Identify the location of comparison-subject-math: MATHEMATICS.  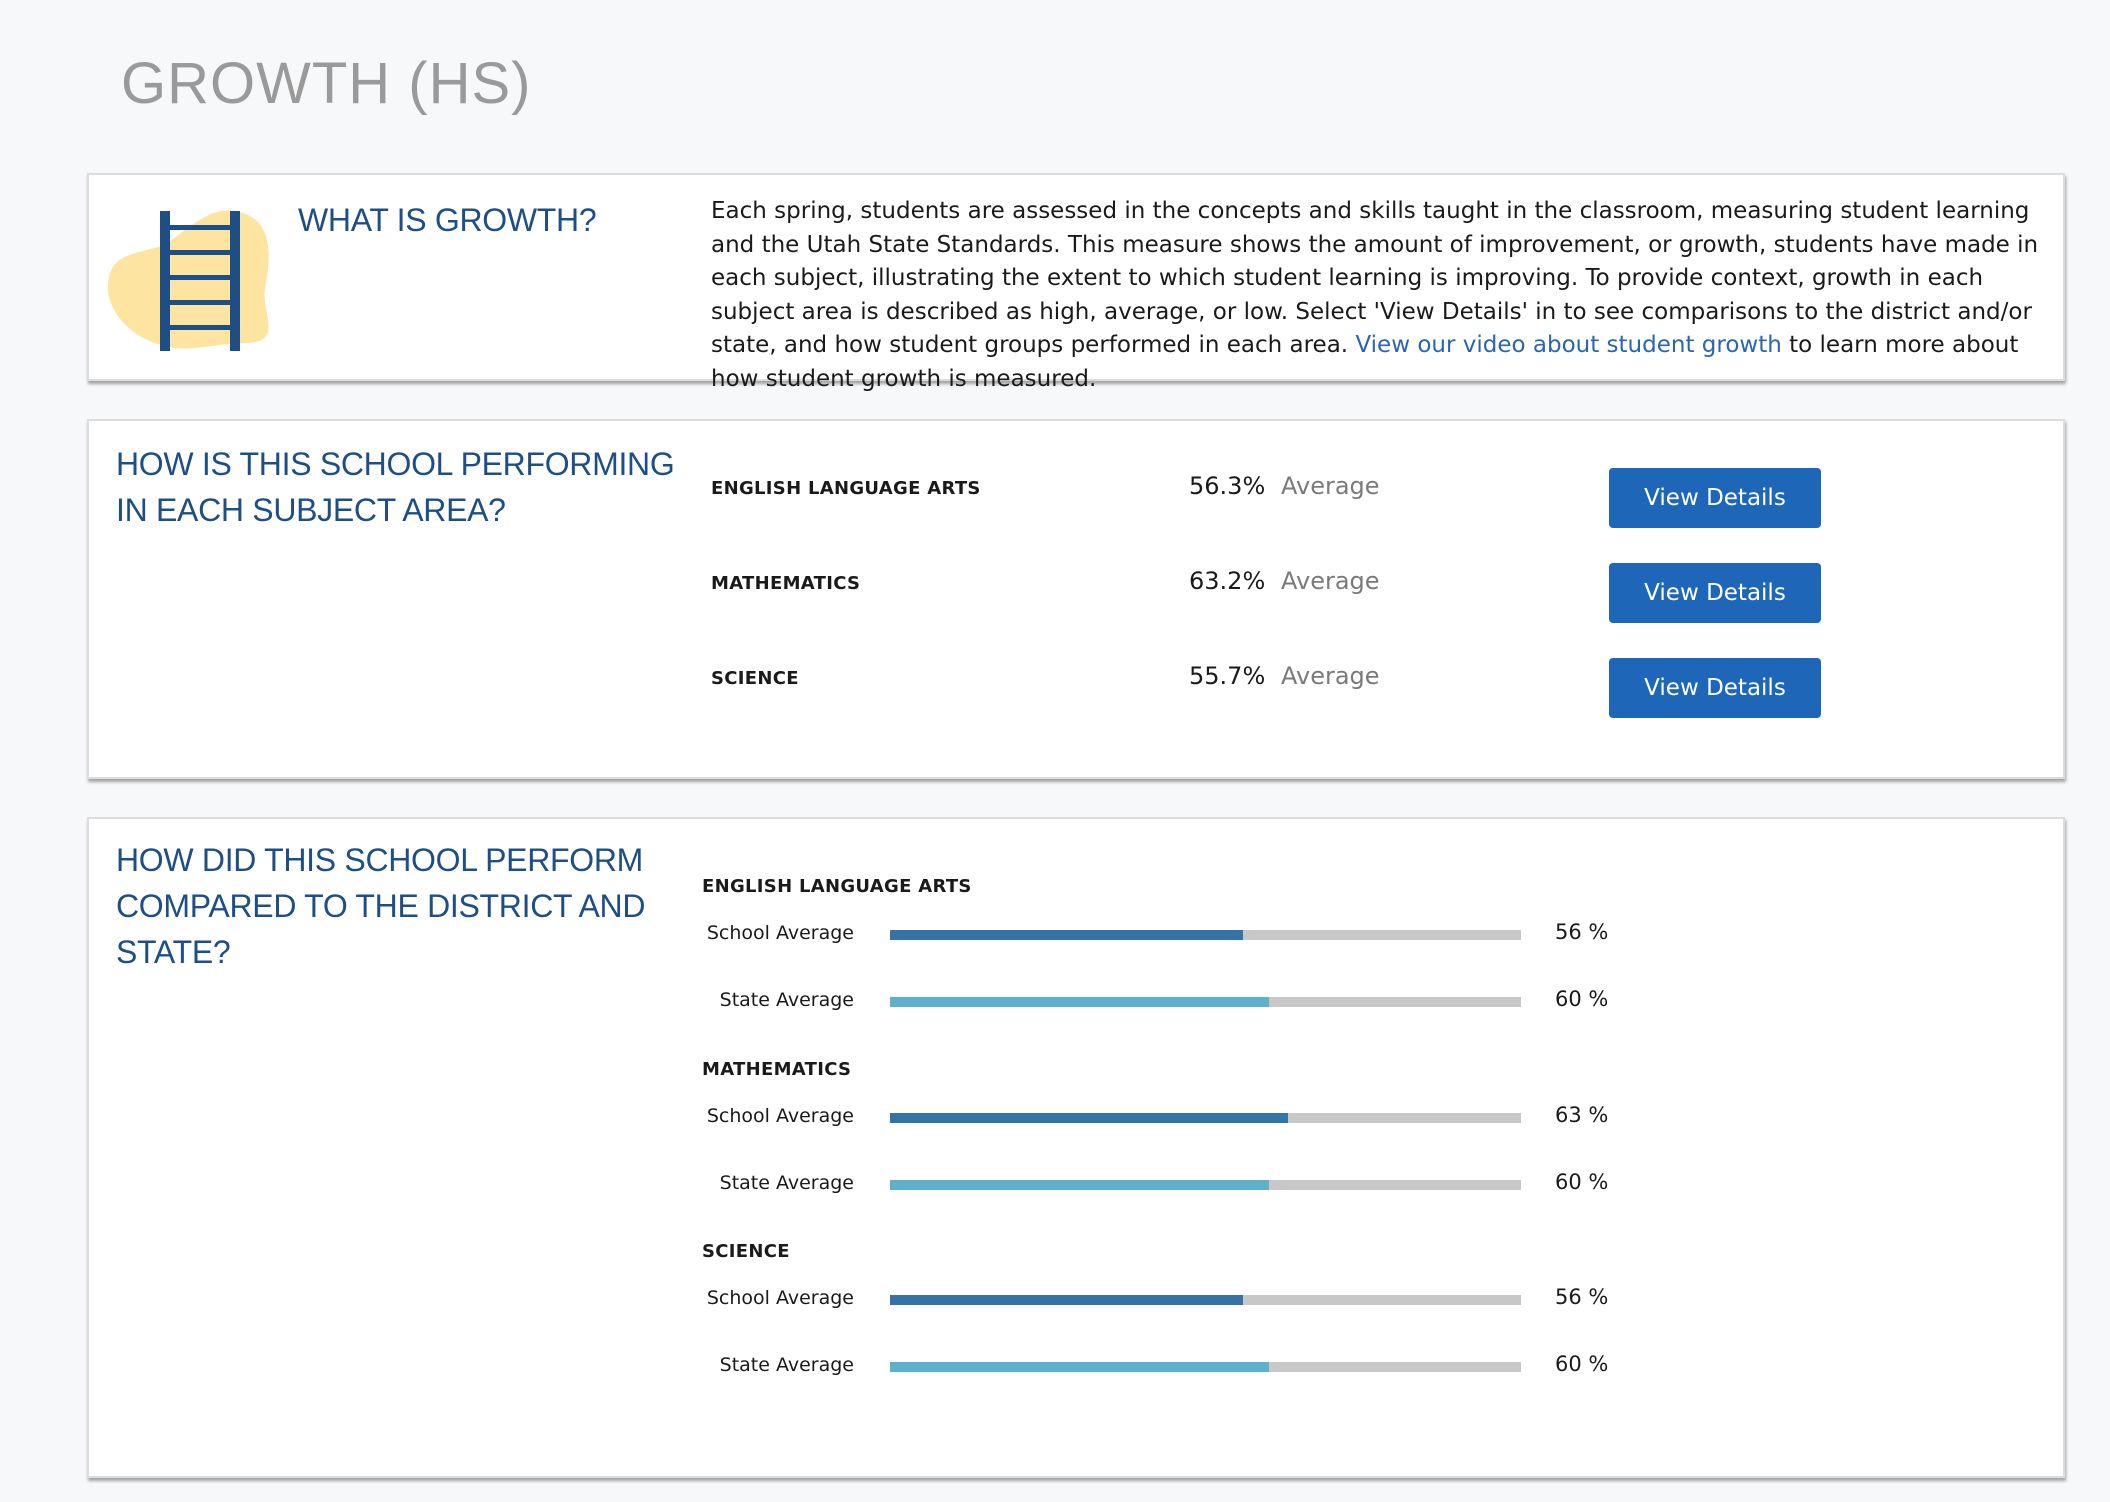
(777, 1069).